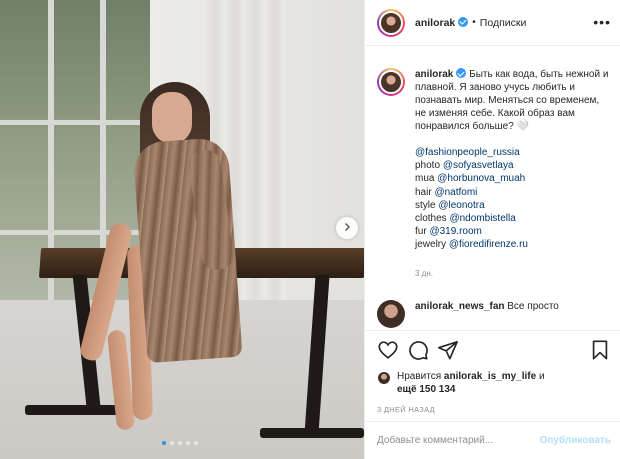  I want to click on chevron-right-icon, so click(347, 228).